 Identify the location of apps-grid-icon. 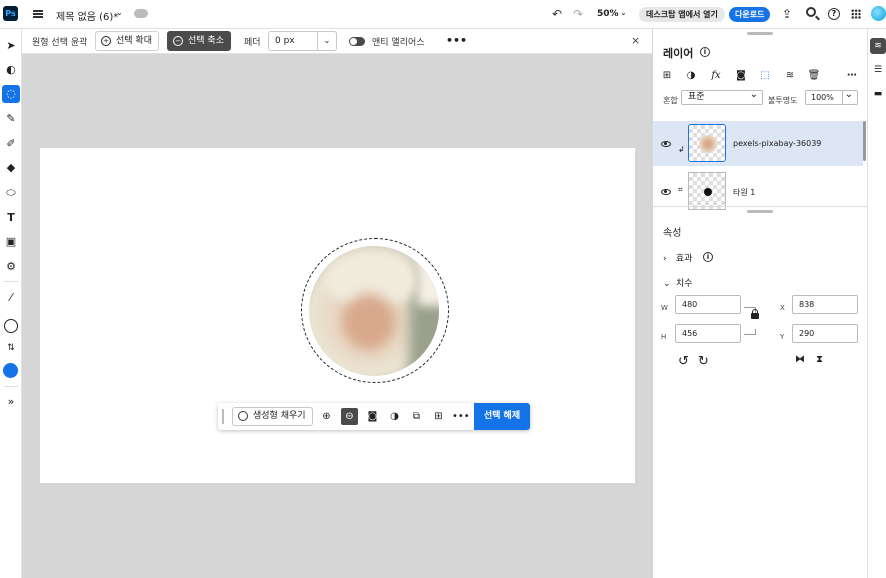
(856, 14).